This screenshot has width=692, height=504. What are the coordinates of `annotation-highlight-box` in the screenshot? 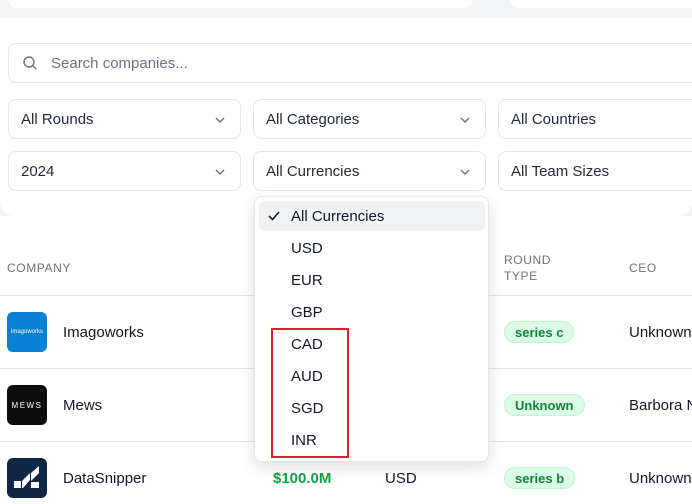 It's located at (310, 393).